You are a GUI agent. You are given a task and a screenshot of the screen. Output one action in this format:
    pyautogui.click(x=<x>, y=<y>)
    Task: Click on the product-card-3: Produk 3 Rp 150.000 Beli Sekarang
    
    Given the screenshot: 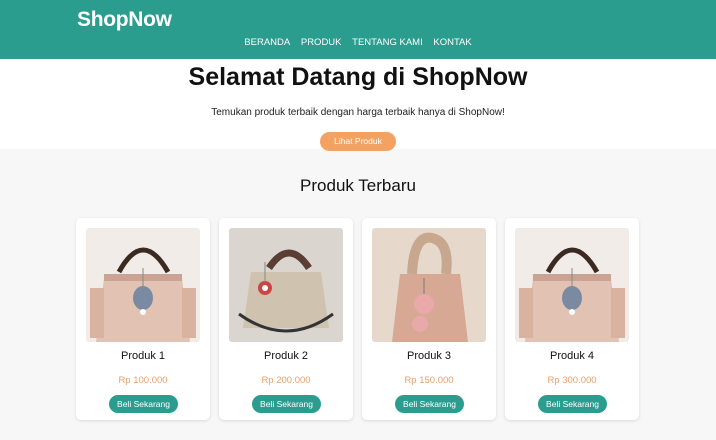 What is the action you would take?
    pyautogui.click(x=429, y=319)
    